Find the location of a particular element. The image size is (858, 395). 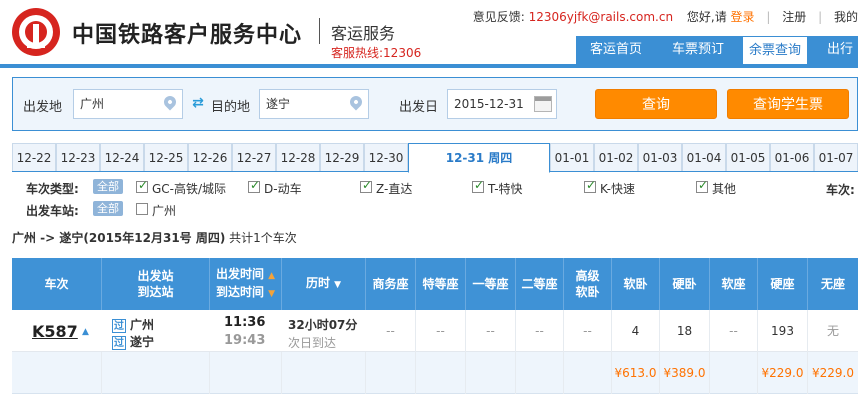

date-label: 出发日 is located at coordinates (419, 107).